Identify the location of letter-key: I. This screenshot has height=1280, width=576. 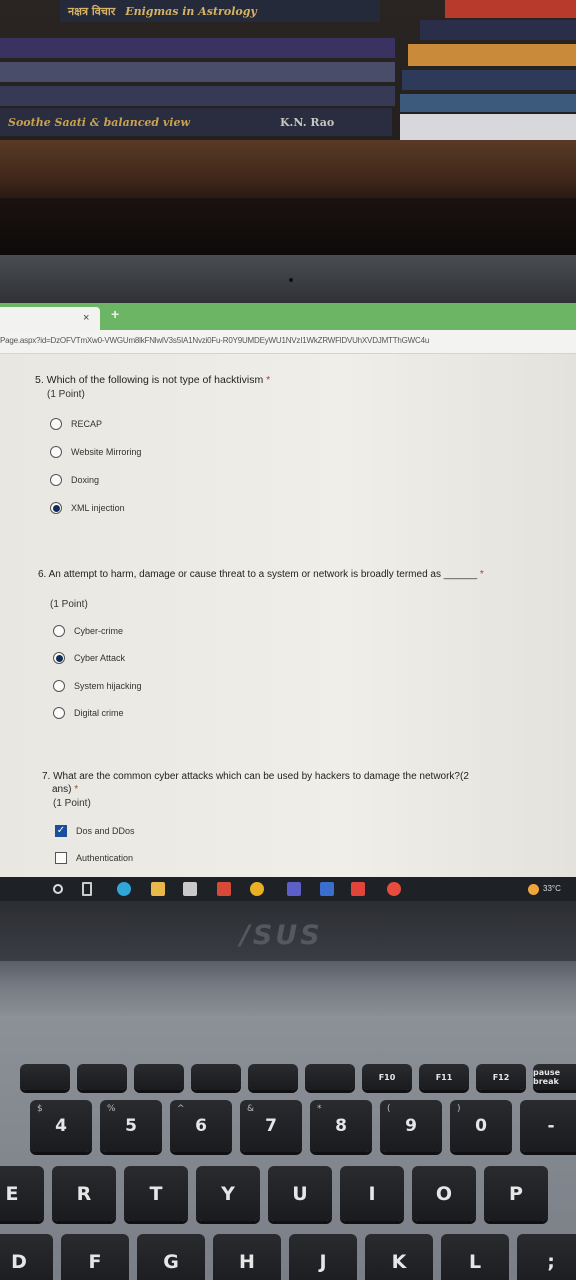
(372, 1193).